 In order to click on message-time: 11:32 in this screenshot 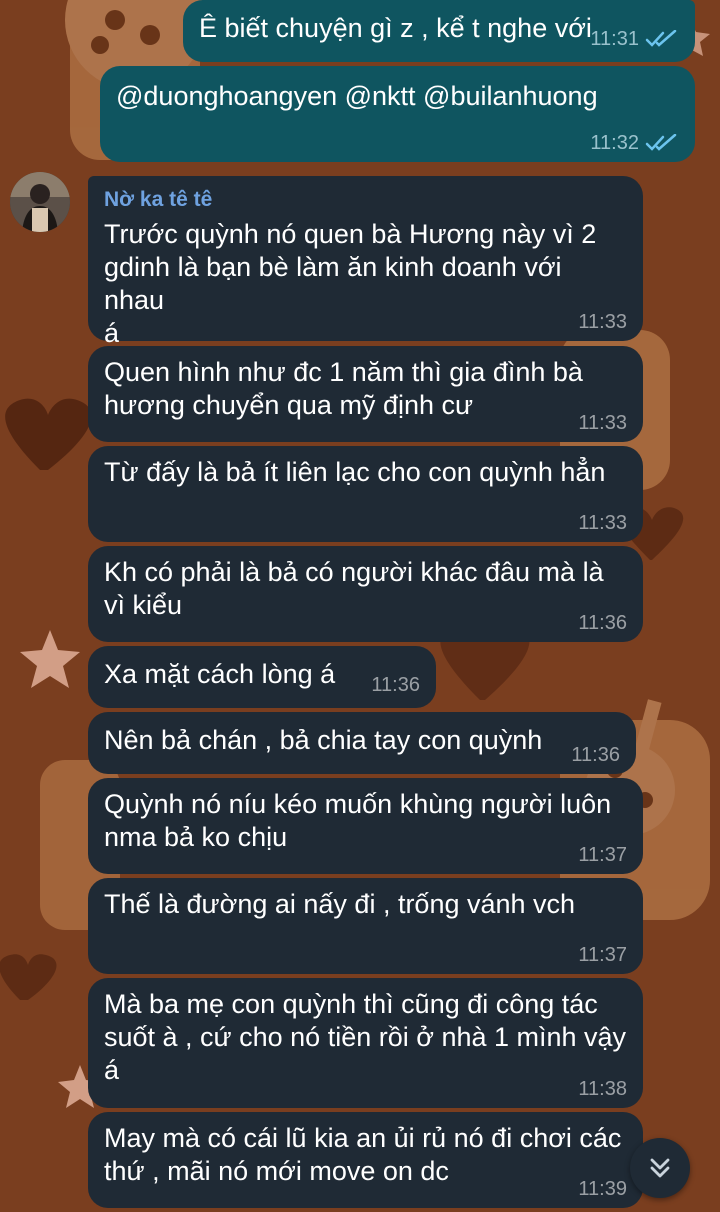, I will do `click(614, 143)`.